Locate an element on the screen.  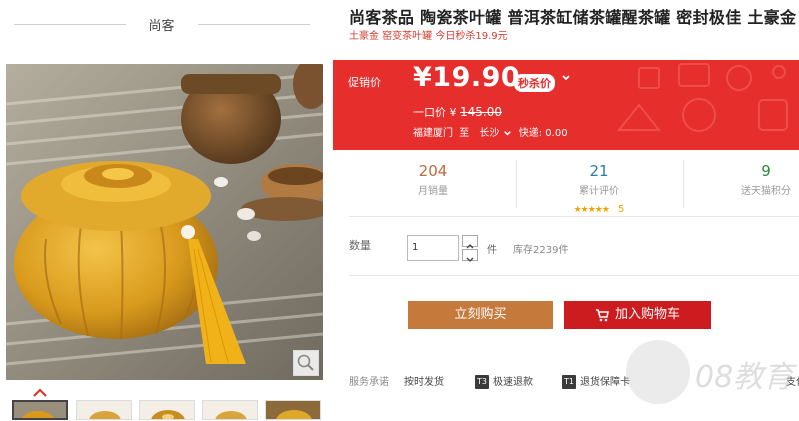
chevron-up-icon is located at coordinates (40, 392).